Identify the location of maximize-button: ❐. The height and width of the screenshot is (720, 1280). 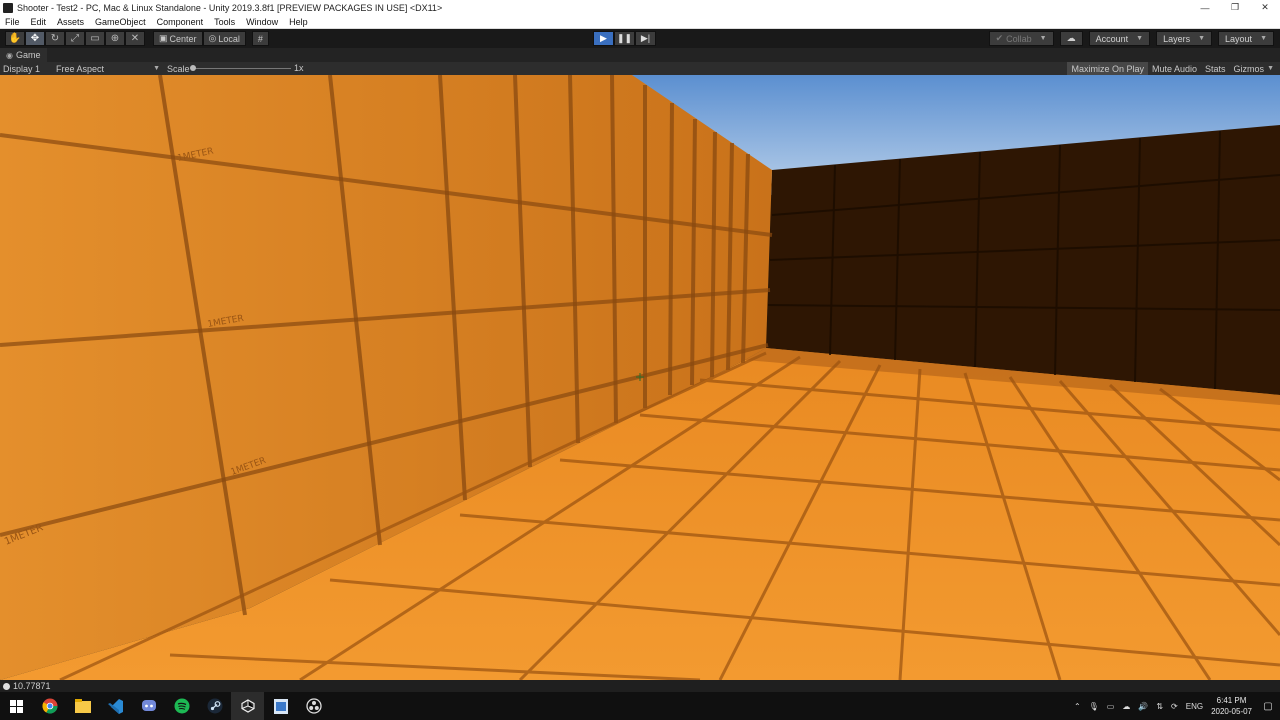
(1235, 7).